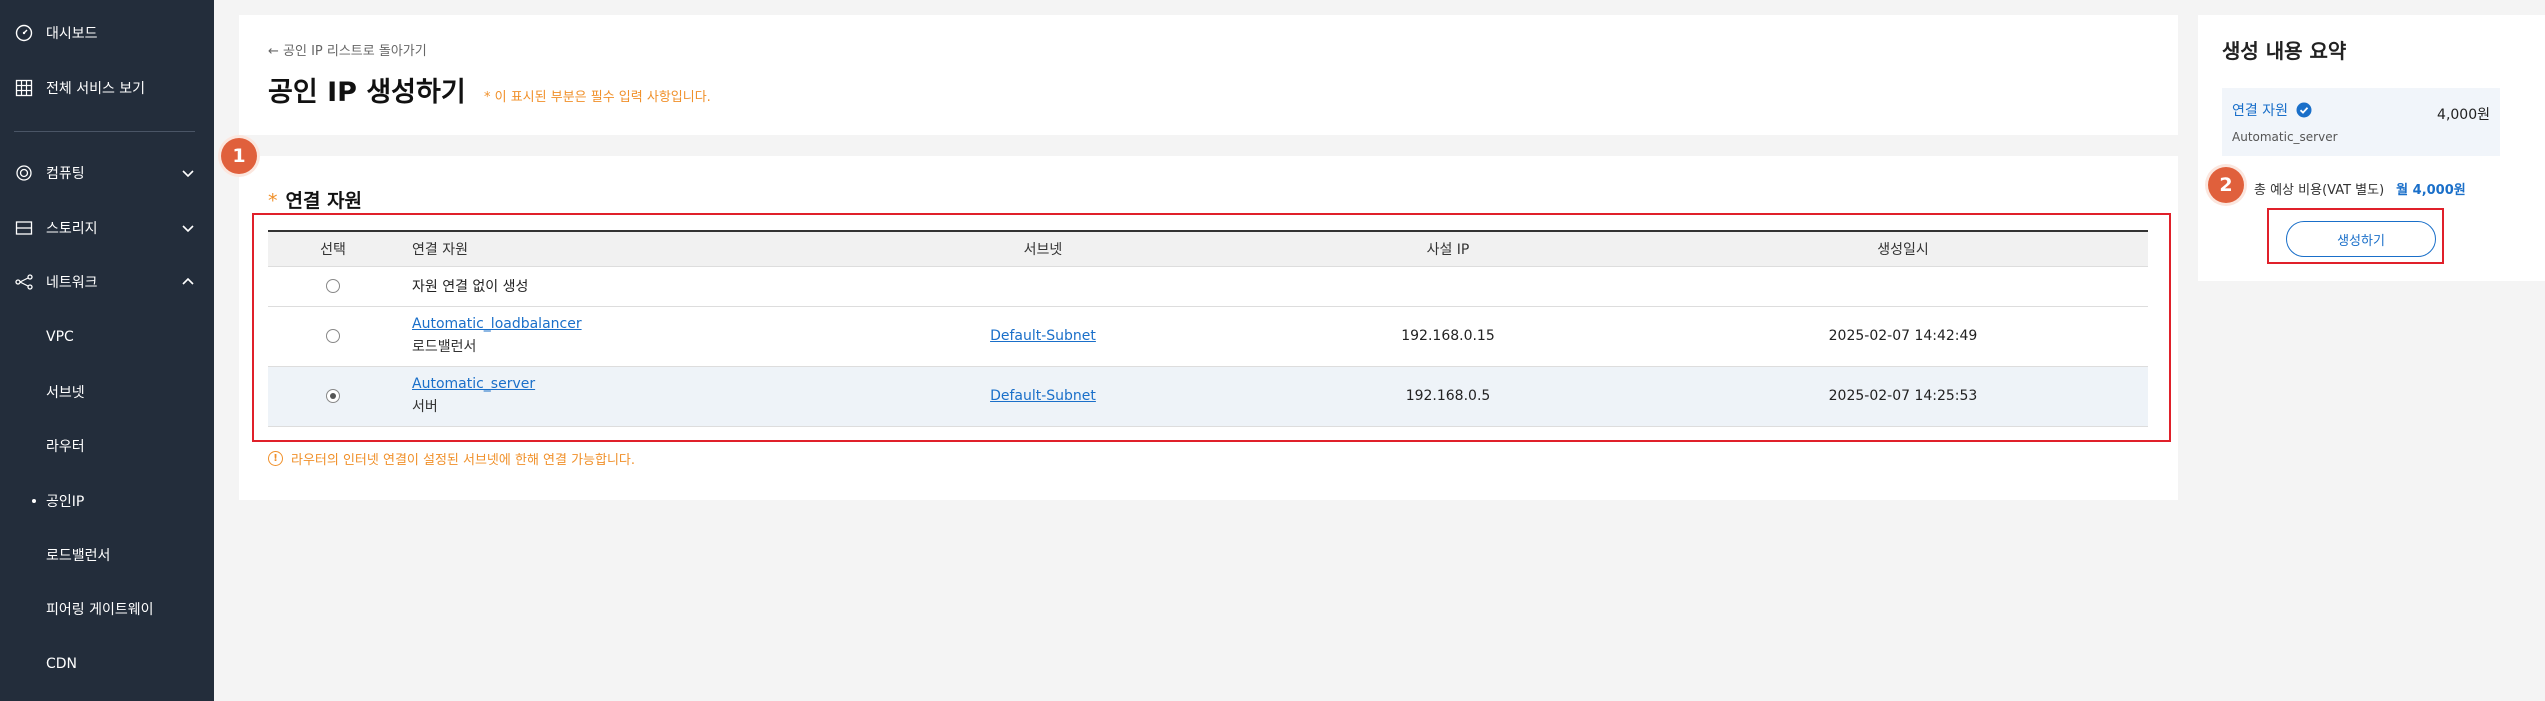  Describe the element at coordinates (107, 282) in the screenshot. I see `sidebar-item-network: 네트워크` at that location.